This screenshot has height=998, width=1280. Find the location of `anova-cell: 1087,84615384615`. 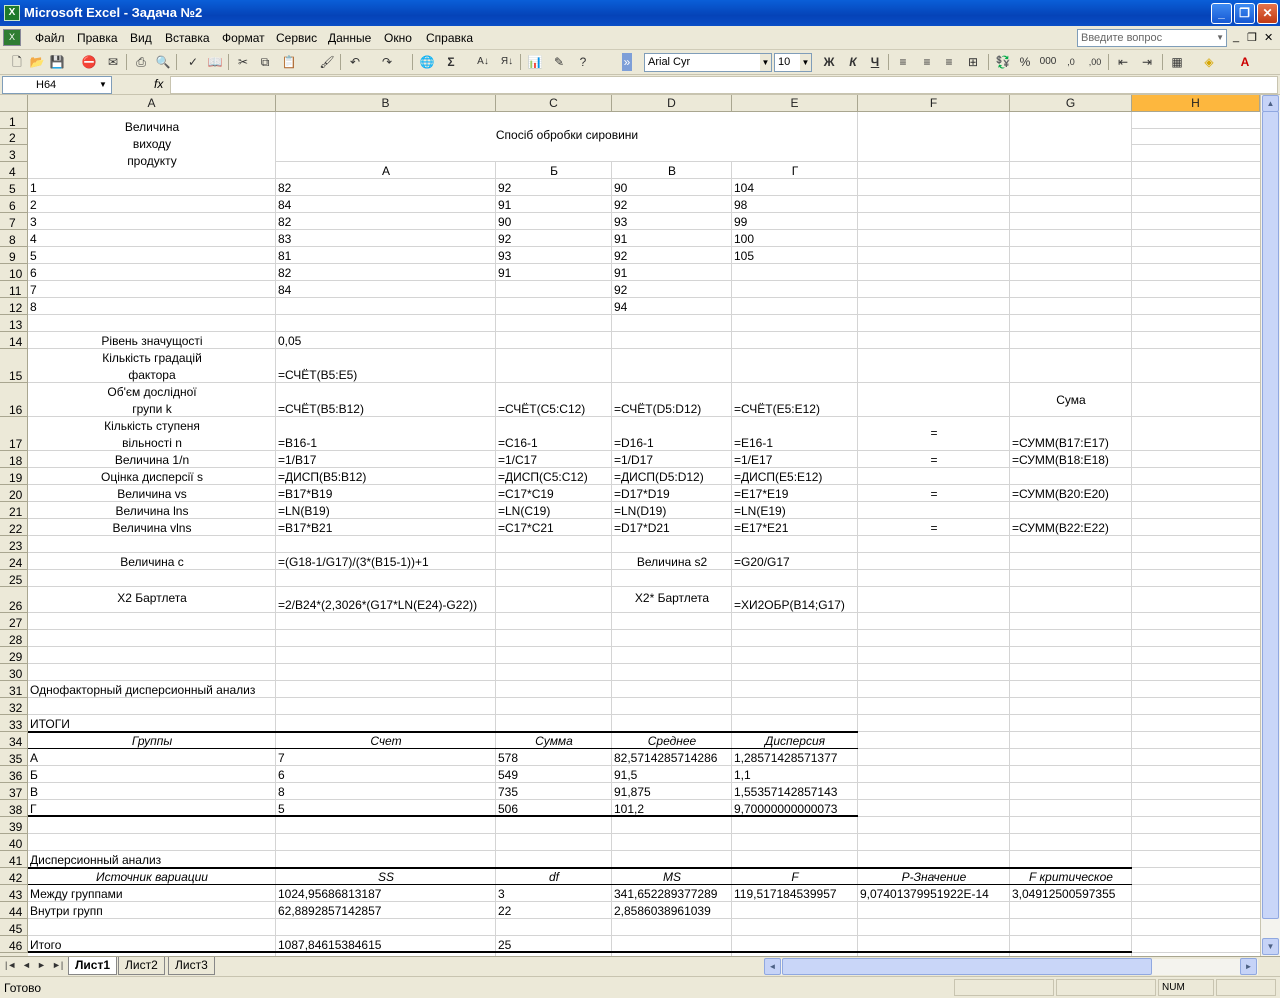

anova-cell: 1087,84615384615 is located at coordinates (329, 945).